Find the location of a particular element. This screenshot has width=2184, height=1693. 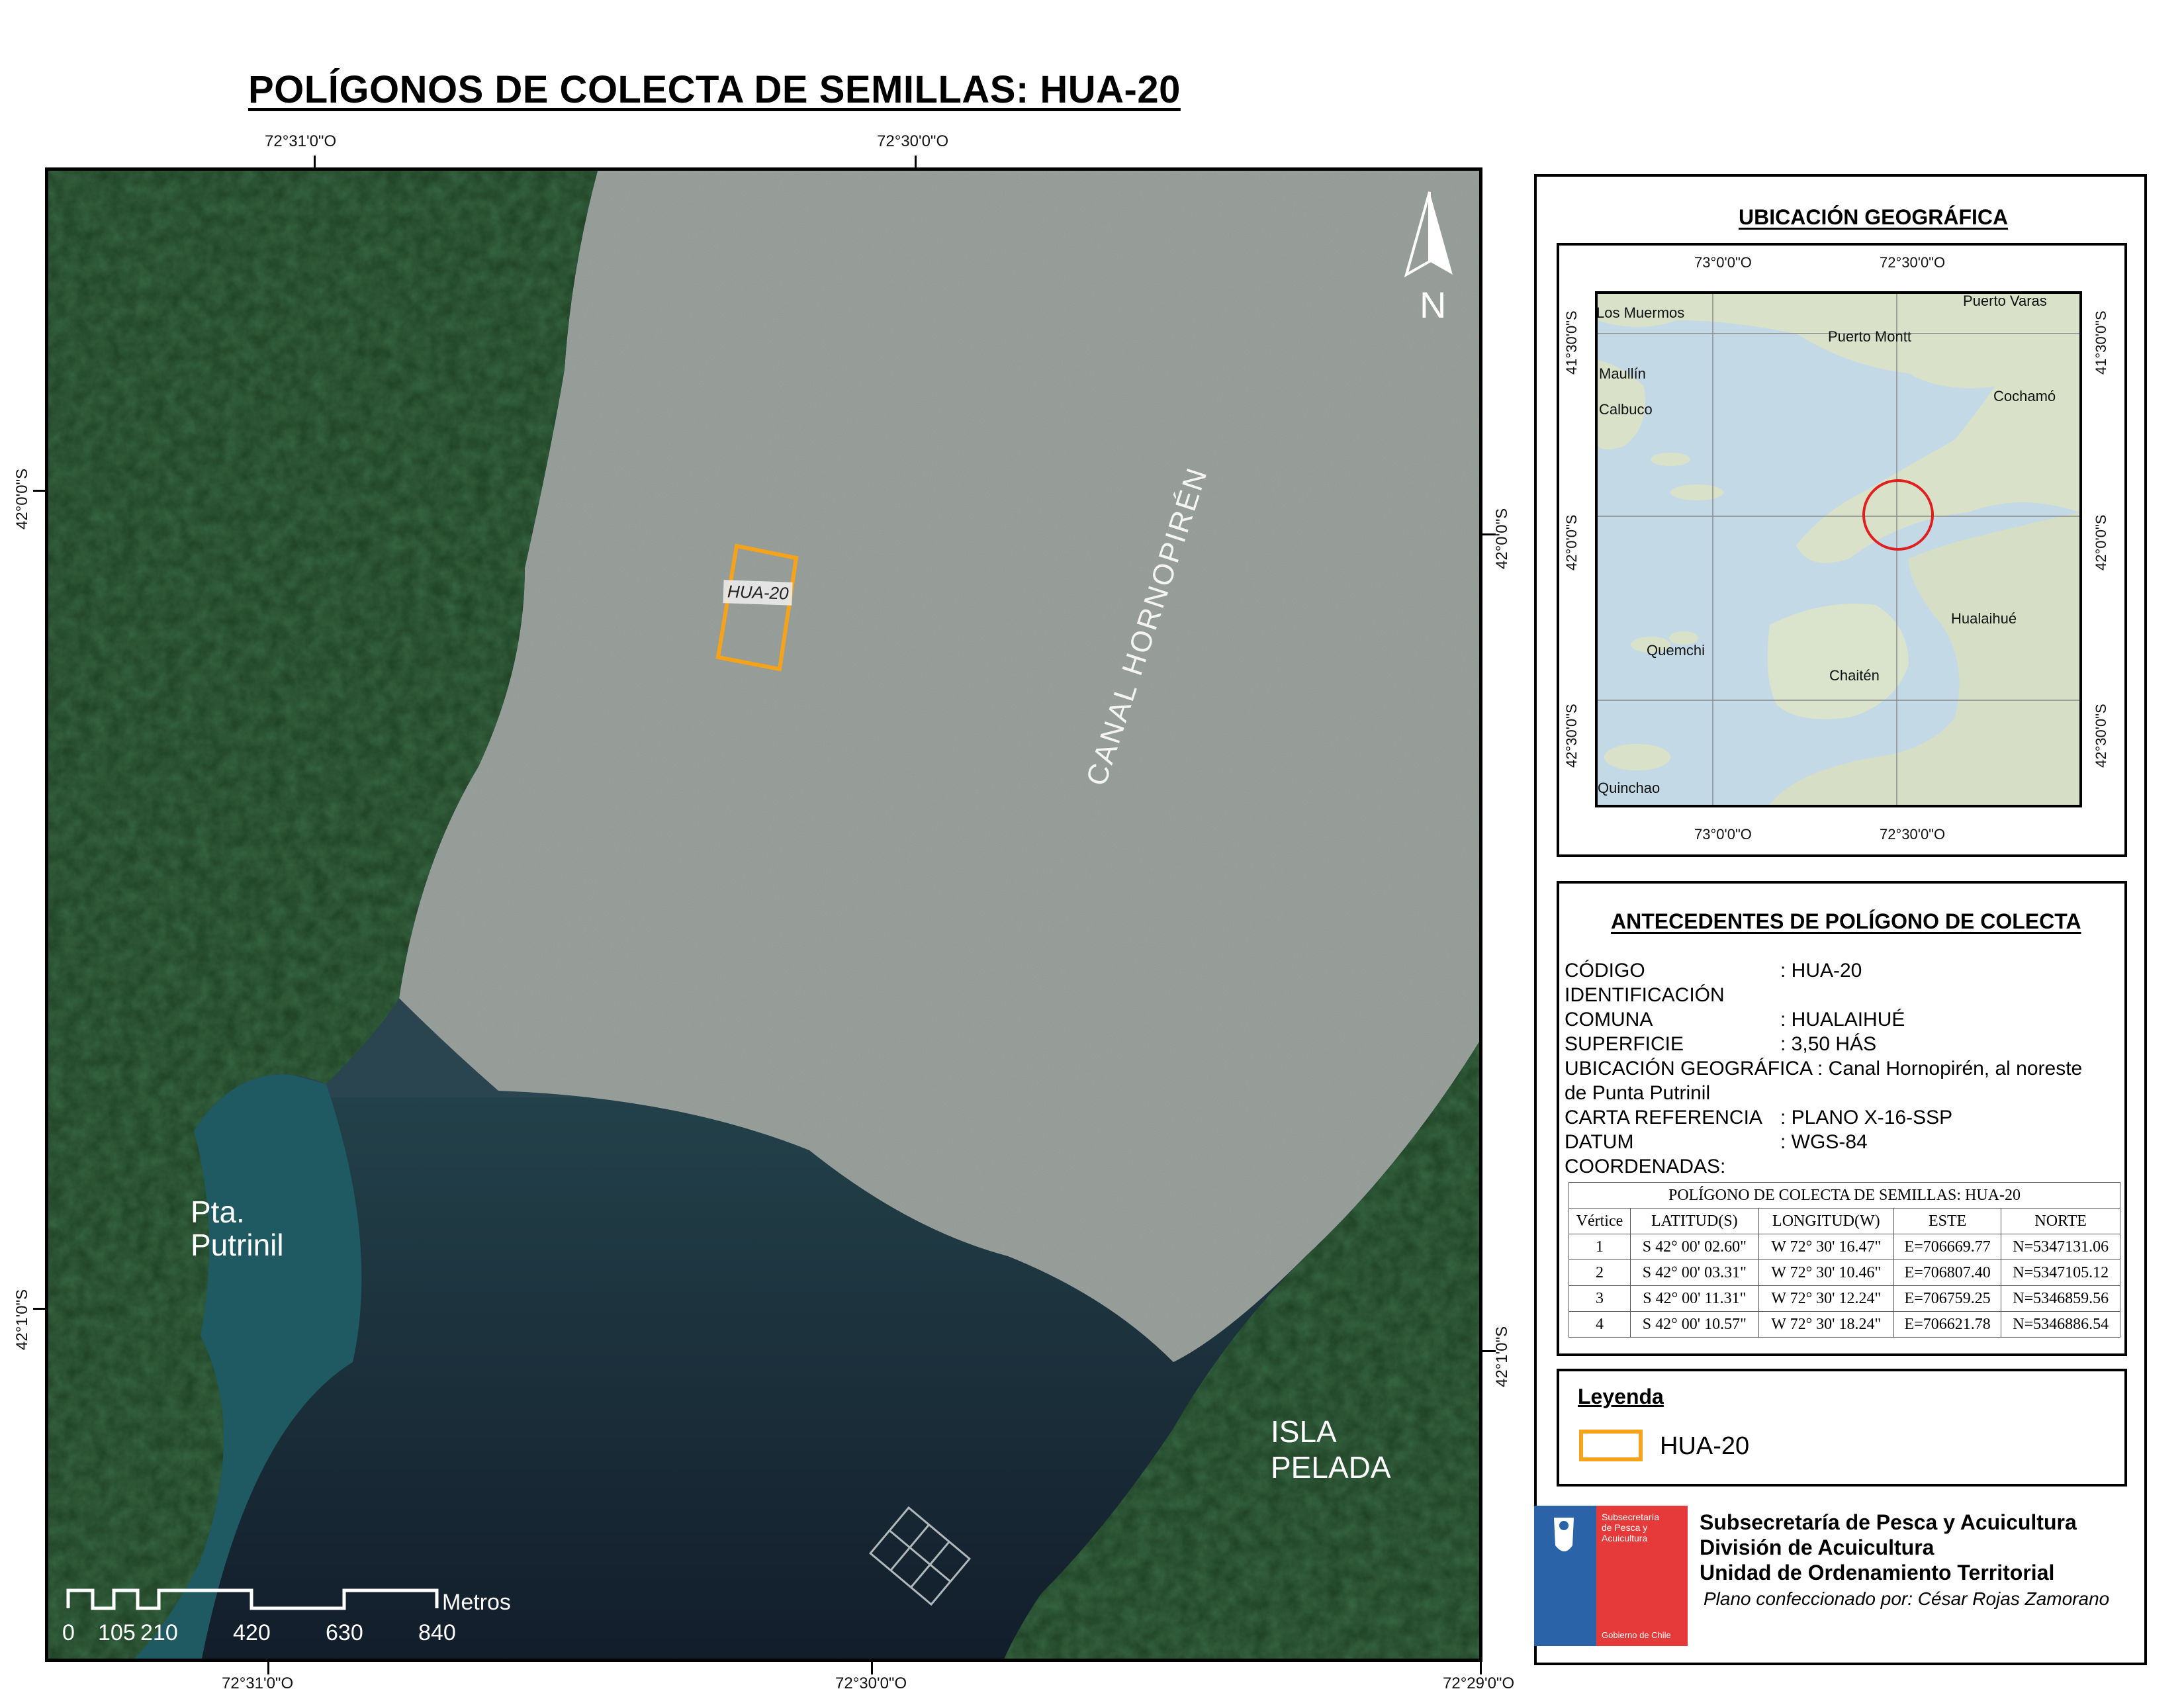

logo-bottom-text: Gobierno de Chile is located at coordinates (1636, 1635).